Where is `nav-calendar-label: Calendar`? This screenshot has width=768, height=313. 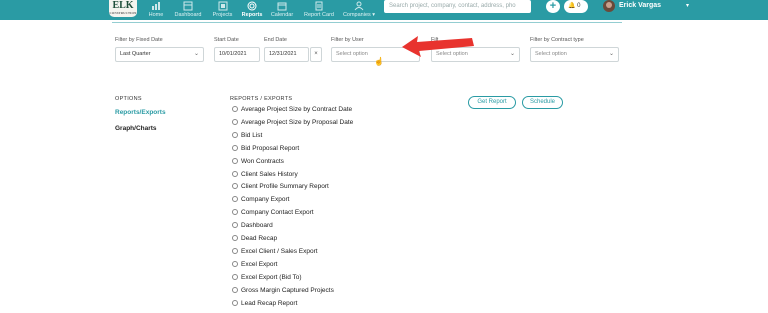 nav-calendar-label: Calendar is located at coordinates (282, 15).